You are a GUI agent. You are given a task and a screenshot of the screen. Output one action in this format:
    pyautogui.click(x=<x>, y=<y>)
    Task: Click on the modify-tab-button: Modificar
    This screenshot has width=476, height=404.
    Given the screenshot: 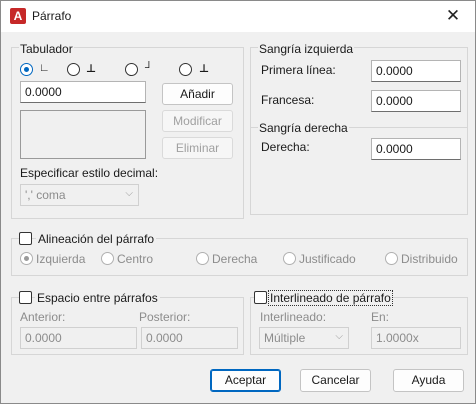 What is the action you would take?
    pyautogui.click(x=197, y=121)
    